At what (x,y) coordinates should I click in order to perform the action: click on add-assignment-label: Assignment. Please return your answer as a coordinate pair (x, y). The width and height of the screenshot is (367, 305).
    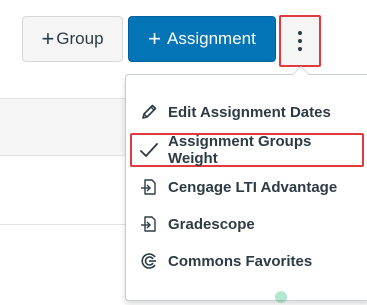
    Looking at the image, I should click on (211, 38).